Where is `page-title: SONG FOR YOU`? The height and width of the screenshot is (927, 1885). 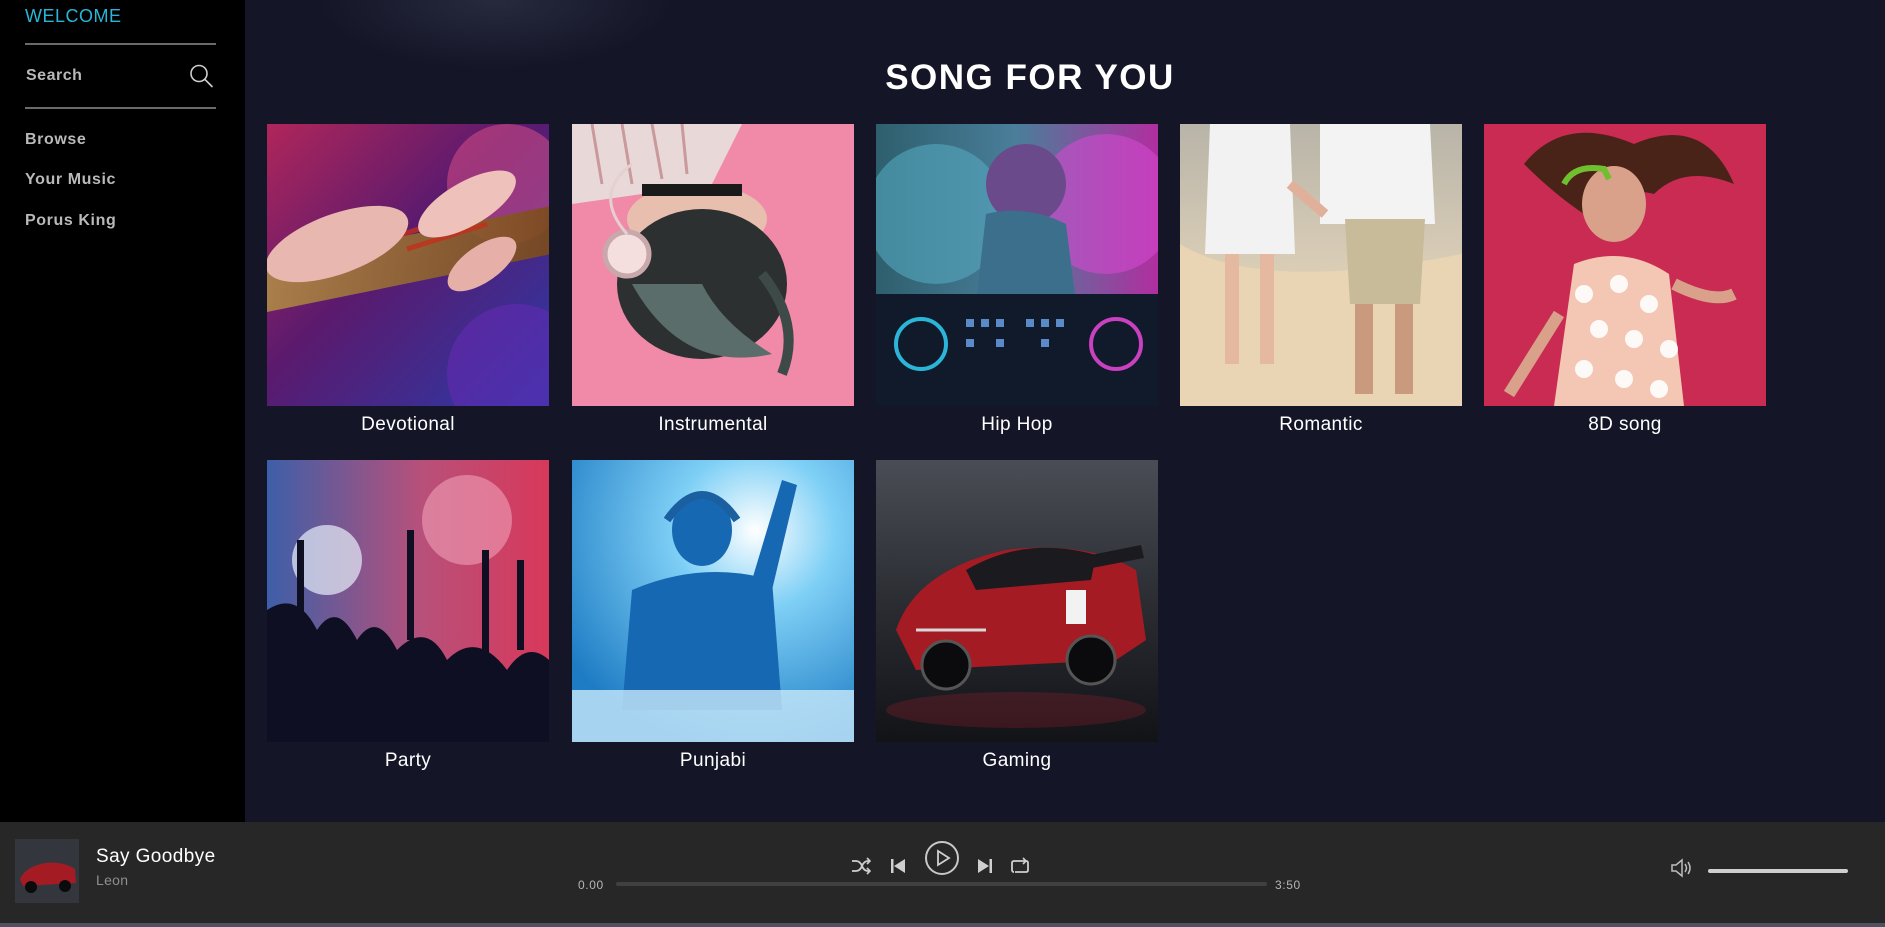
page-title: SONG FOR YOU is located at coordinates (1030, 77).